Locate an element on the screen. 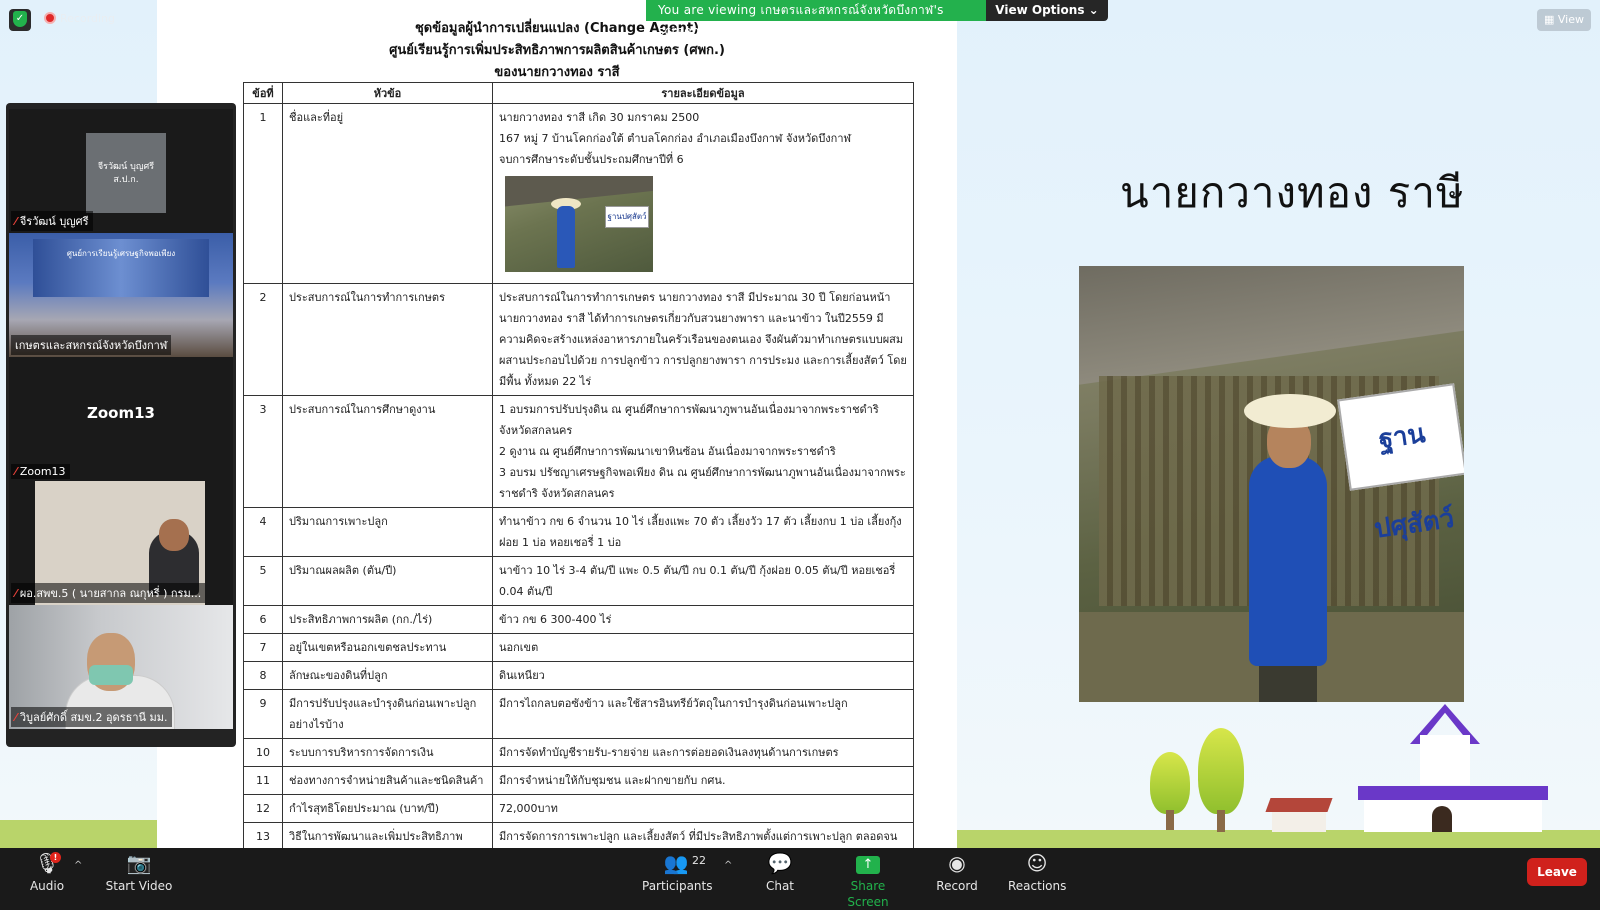 The height and width of the screenshot is (910, 1600). row-number: 13 is located at coordinates (263, 835).